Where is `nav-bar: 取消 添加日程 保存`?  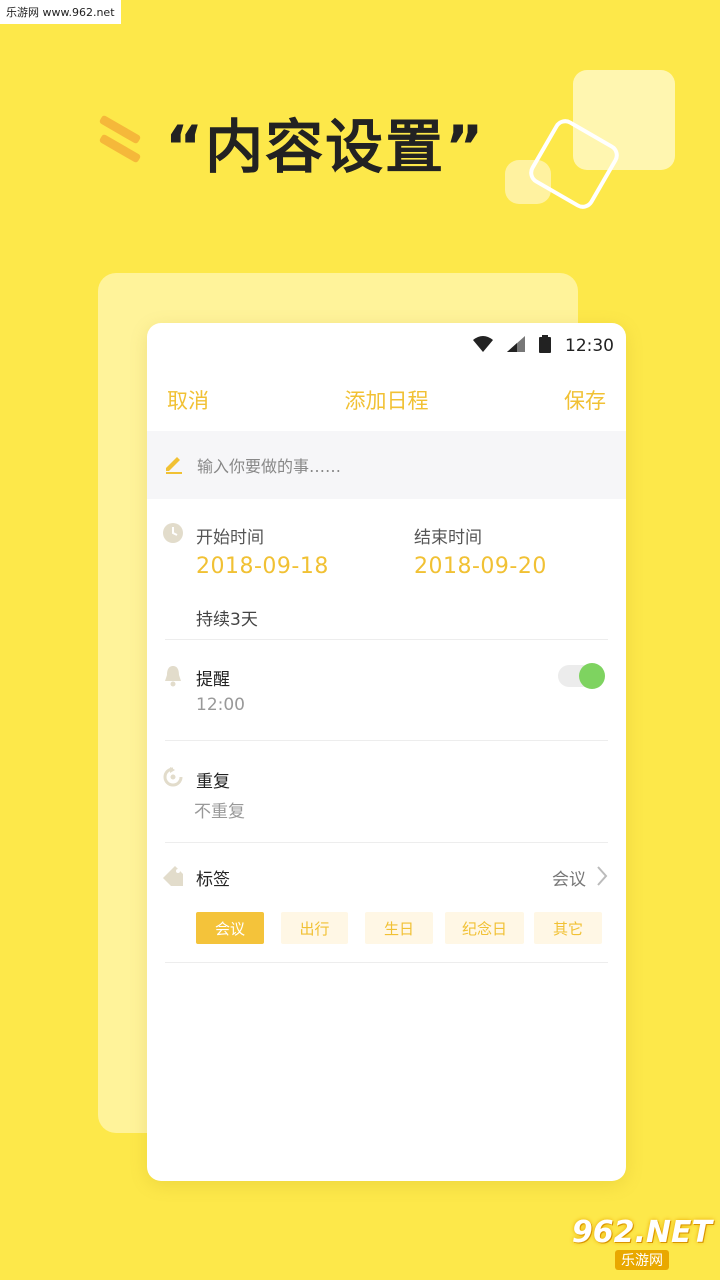
nav-bar: 取消 添加日程 保存 is located at coordinates (386, 400).